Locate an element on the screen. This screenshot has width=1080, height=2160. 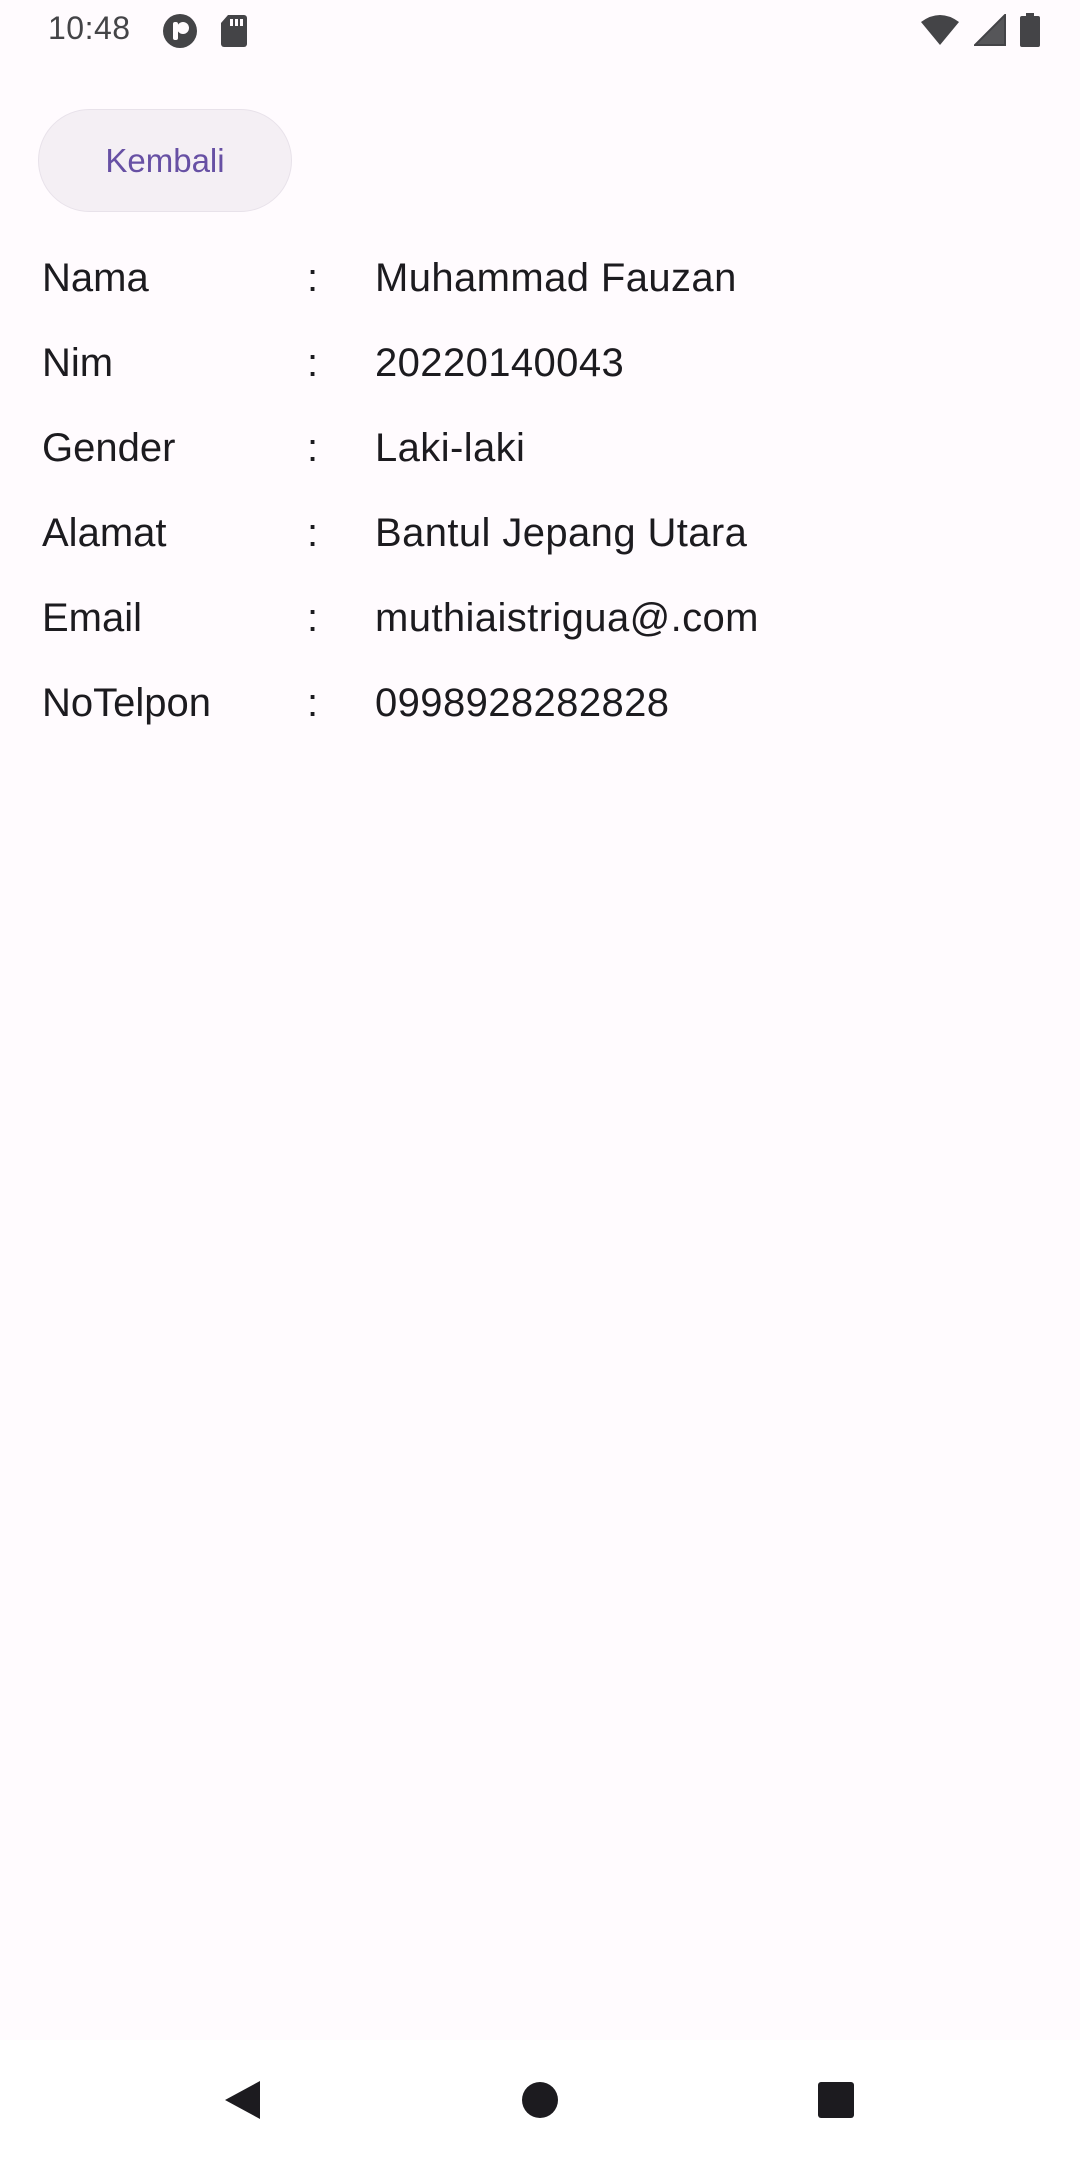
detail-row-gender: Gender : Laki-laki is located at coordinates (542, 448).